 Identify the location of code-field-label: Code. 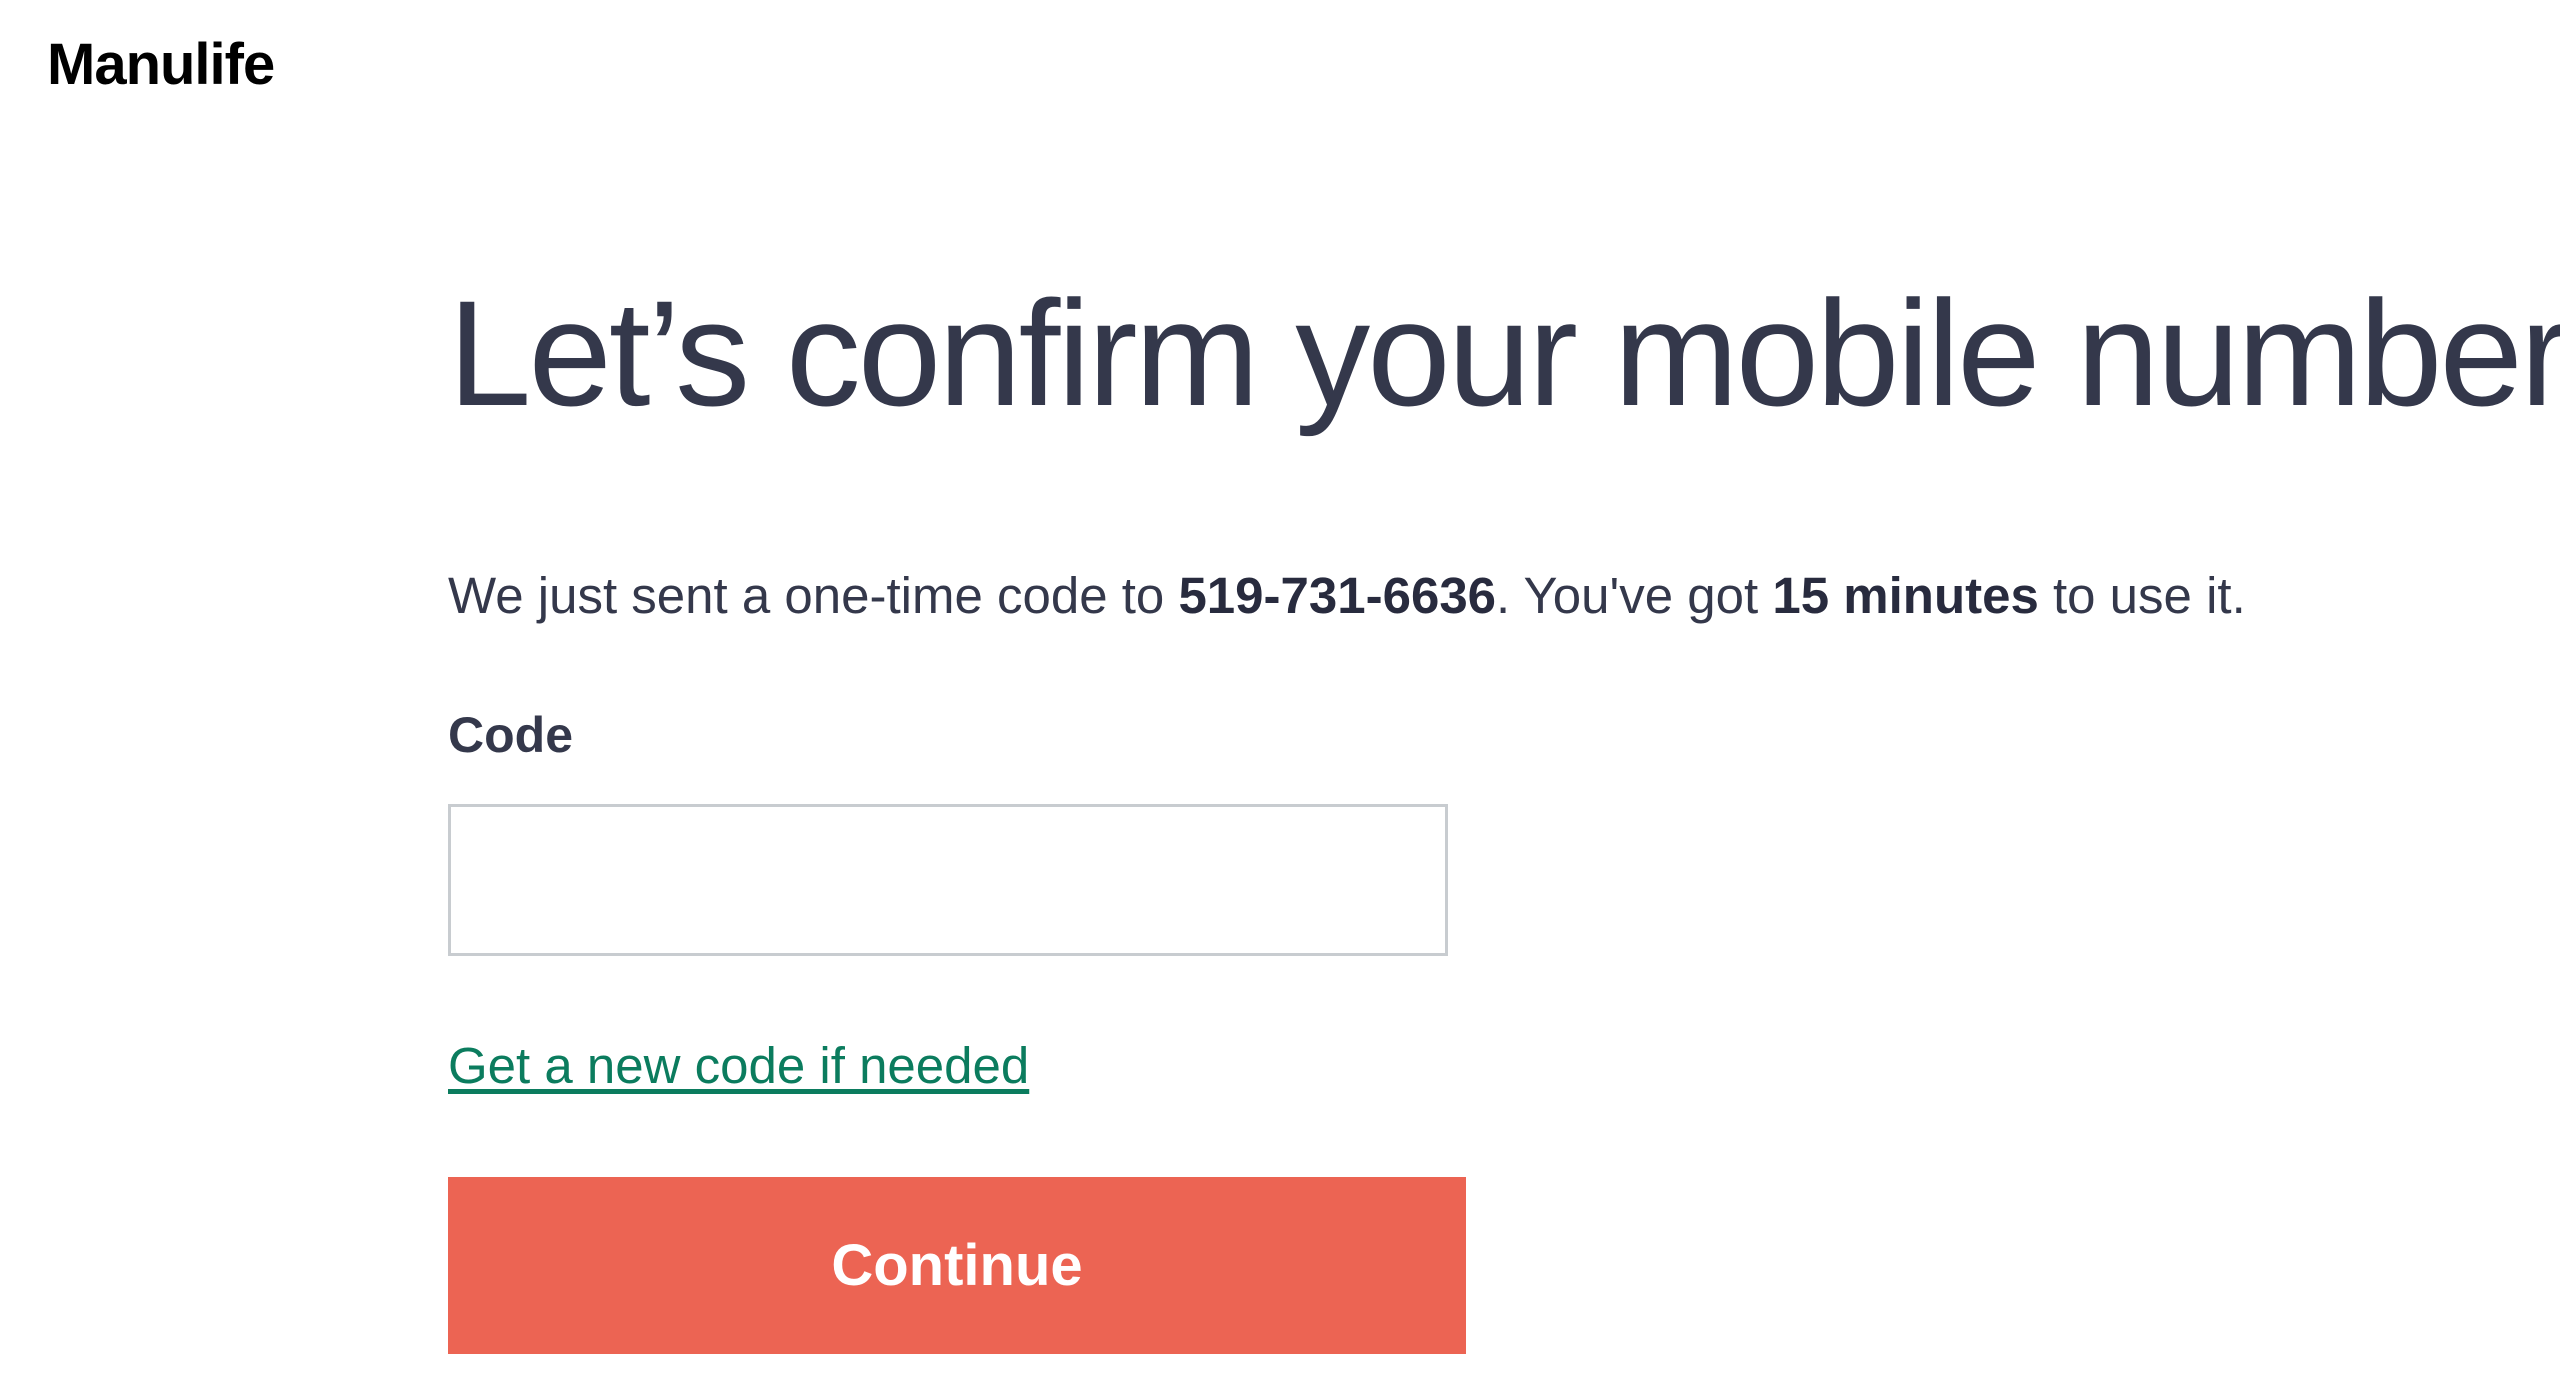
(510, 735).